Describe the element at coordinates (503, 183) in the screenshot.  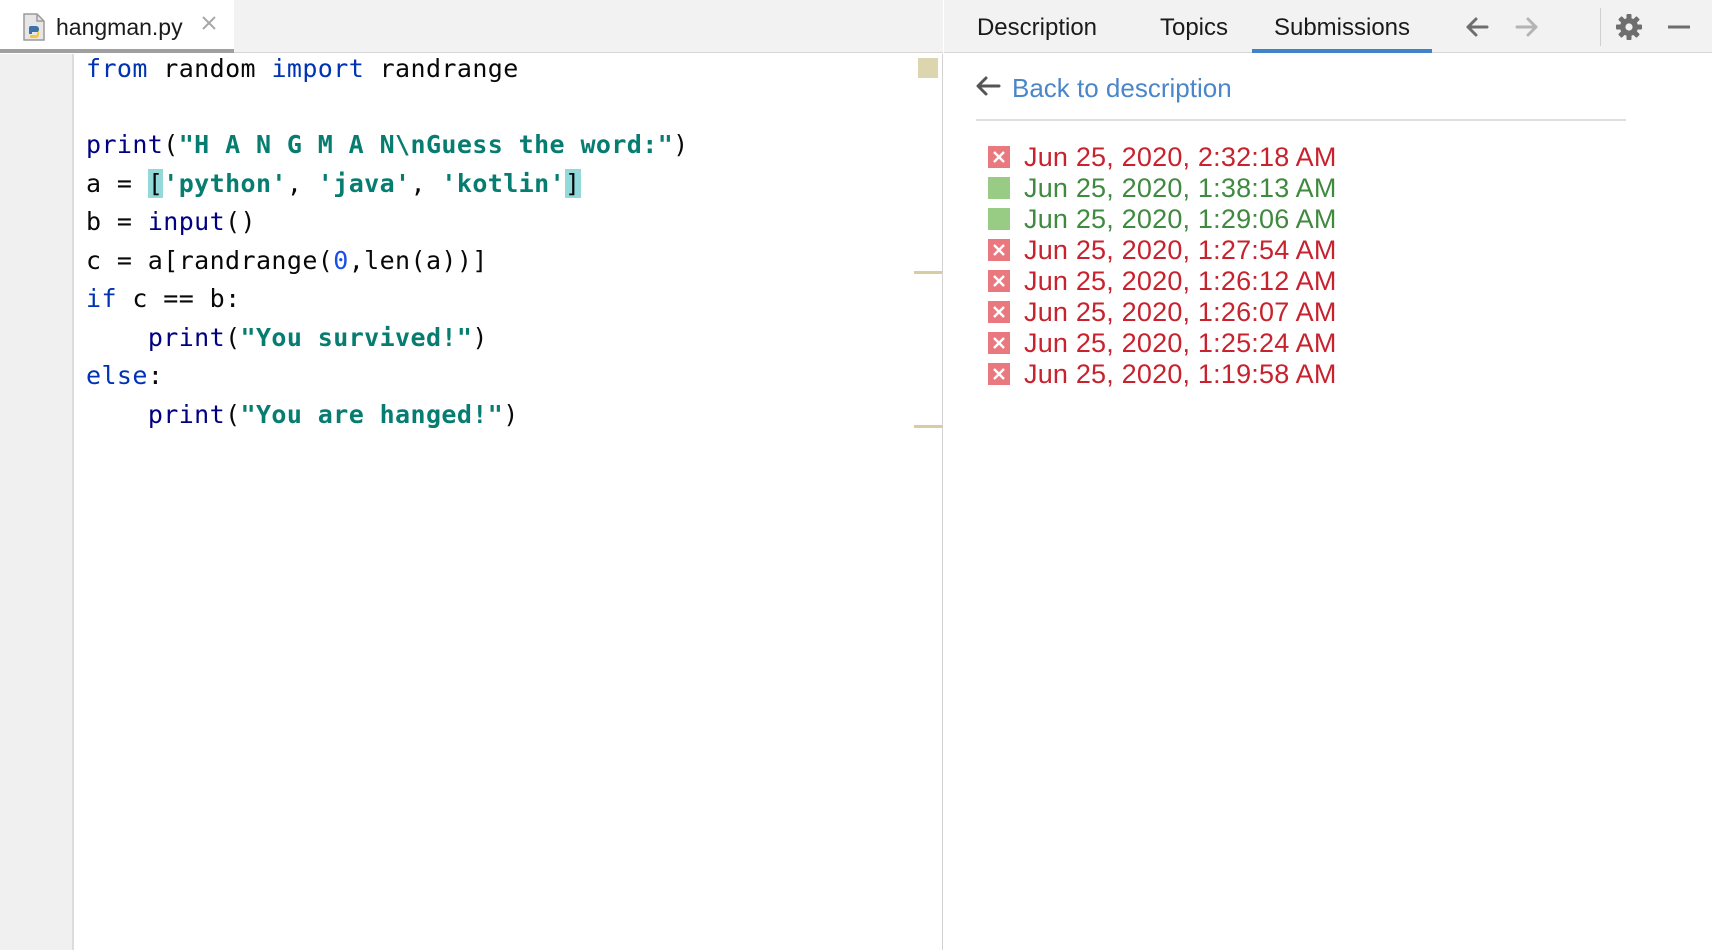
I see `code-token: 'kotlin'` at that location.